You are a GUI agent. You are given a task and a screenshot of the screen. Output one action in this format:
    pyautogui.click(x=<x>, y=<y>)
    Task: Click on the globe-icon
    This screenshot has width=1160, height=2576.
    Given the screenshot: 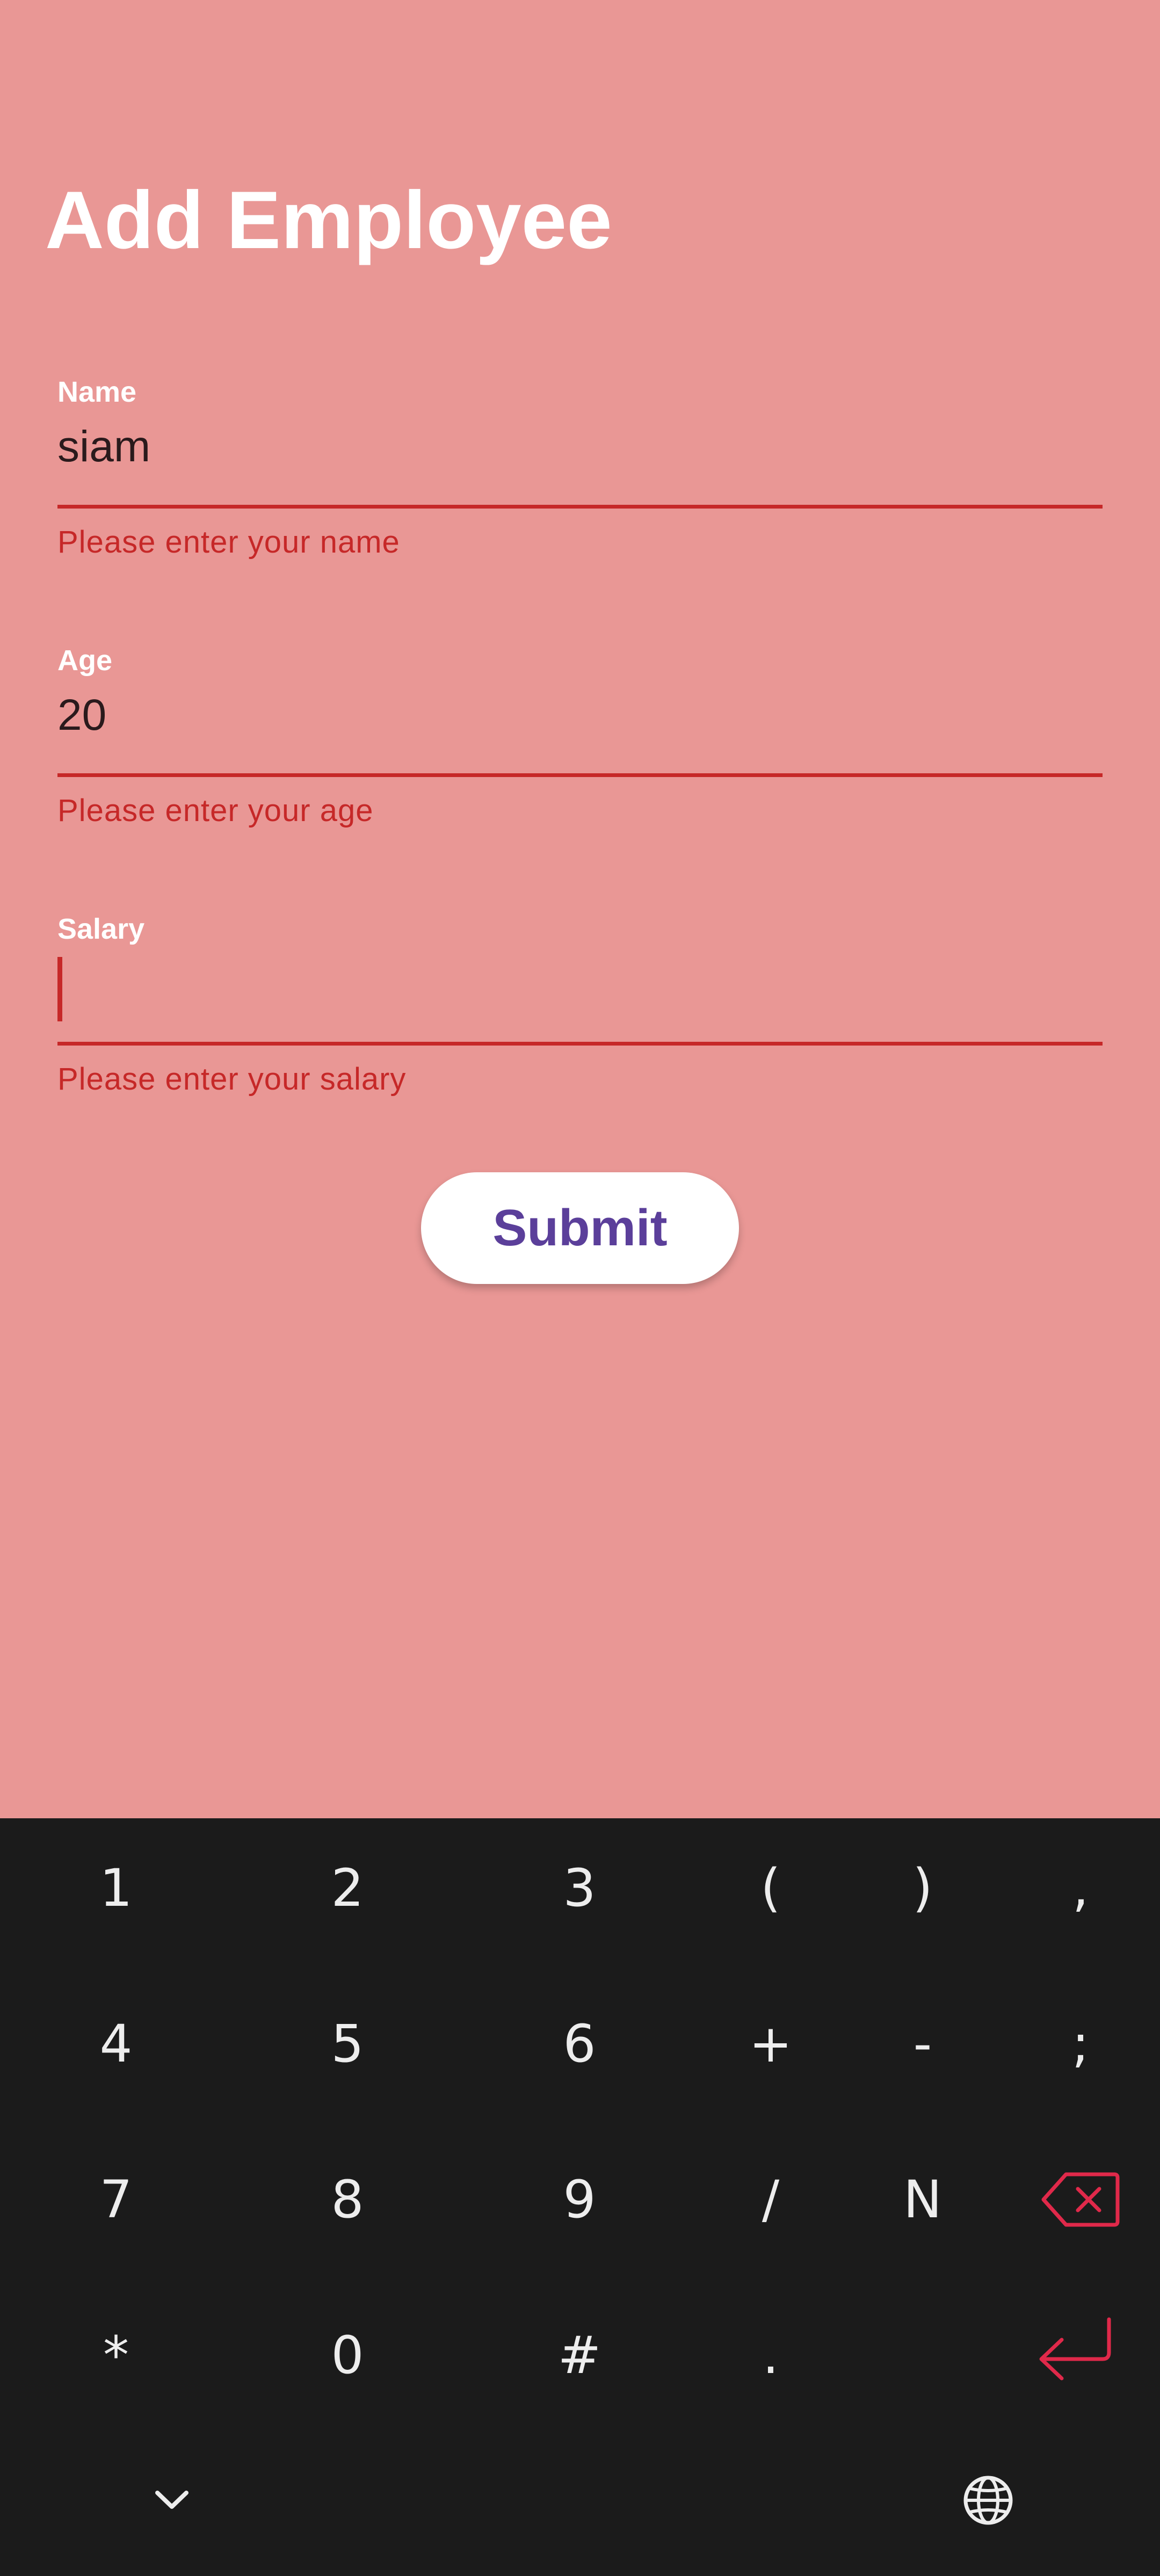 What is the action you would take?
    pyautogui.click(x=988, y=2500)
    